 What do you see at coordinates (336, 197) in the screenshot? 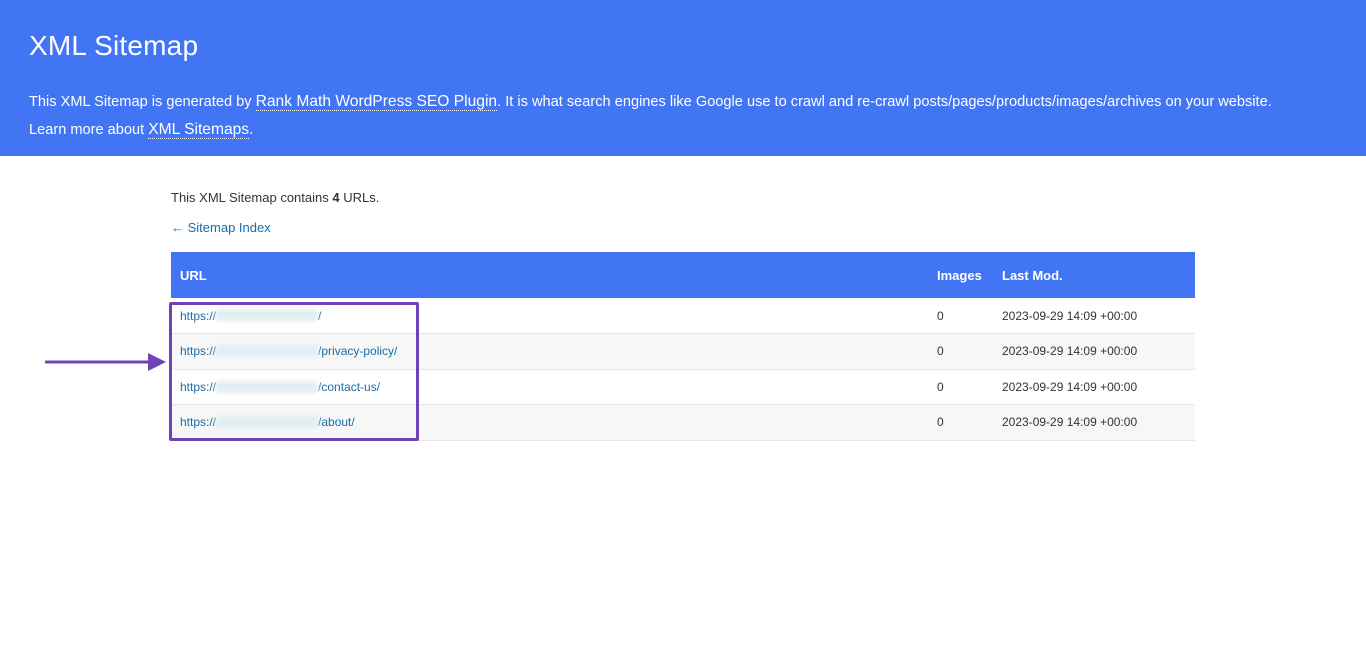
I see `url-count: 4` at bounding box center [336, 197].